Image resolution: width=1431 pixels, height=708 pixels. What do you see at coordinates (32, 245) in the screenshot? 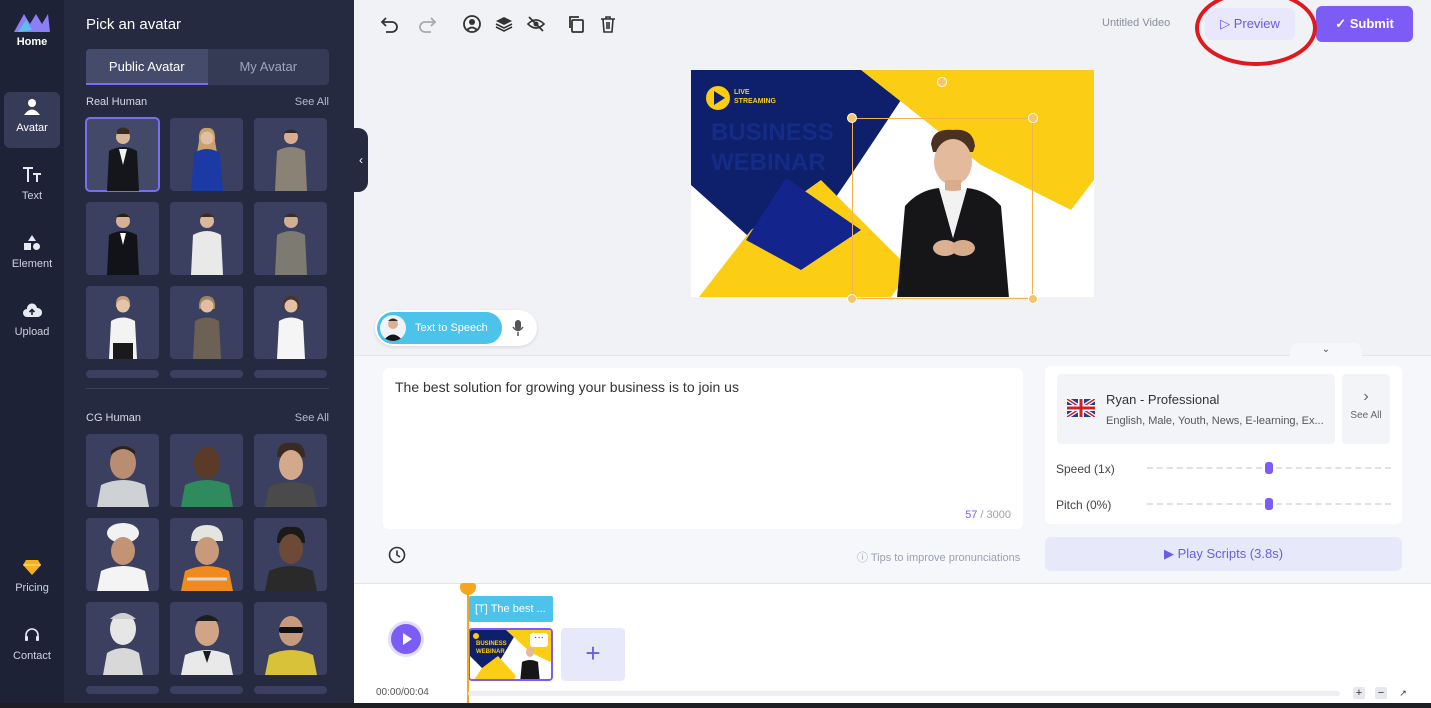
I see `shapes-icon` at bounding box center [32, 245].